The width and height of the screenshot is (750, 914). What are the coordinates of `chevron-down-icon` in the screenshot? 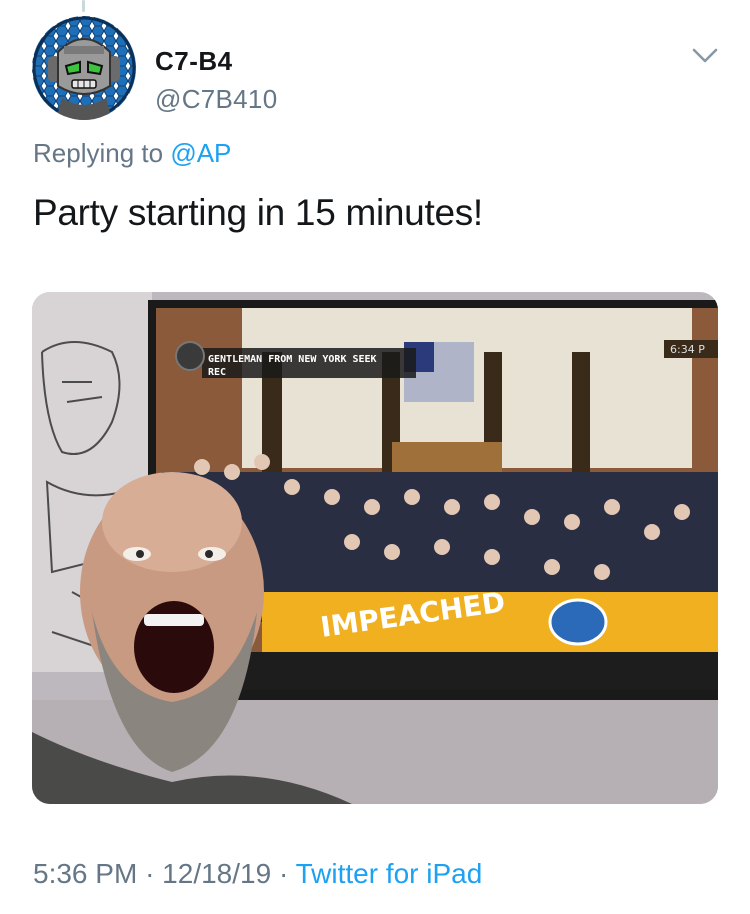 It's located at (705, 55).